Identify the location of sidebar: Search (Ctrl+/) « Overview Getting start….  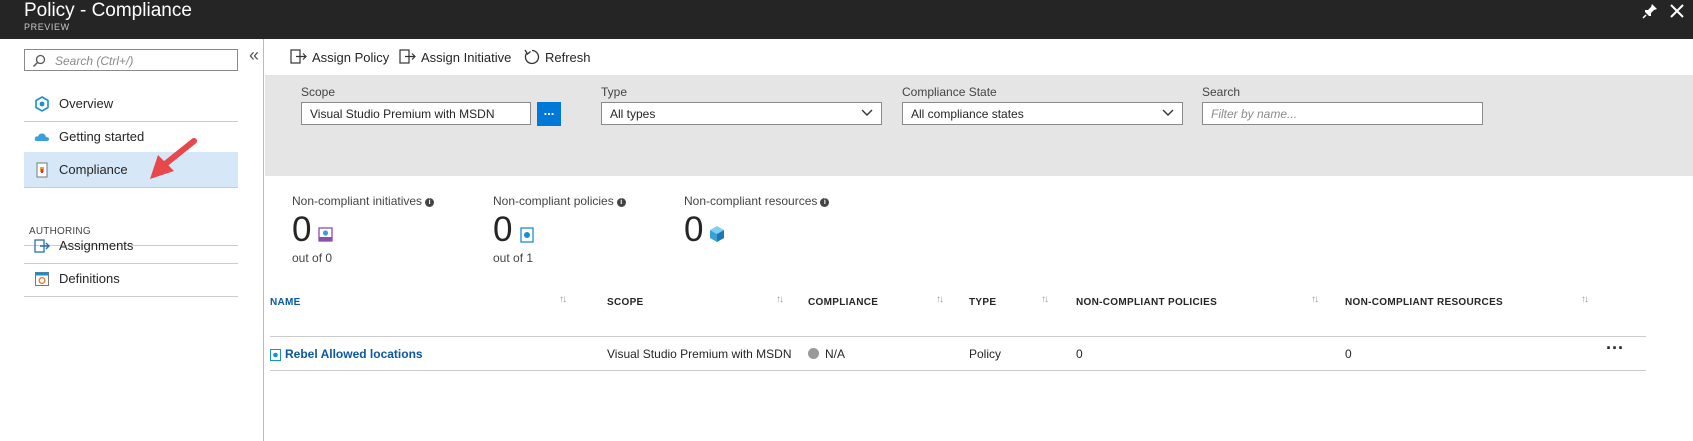
(132, 240).